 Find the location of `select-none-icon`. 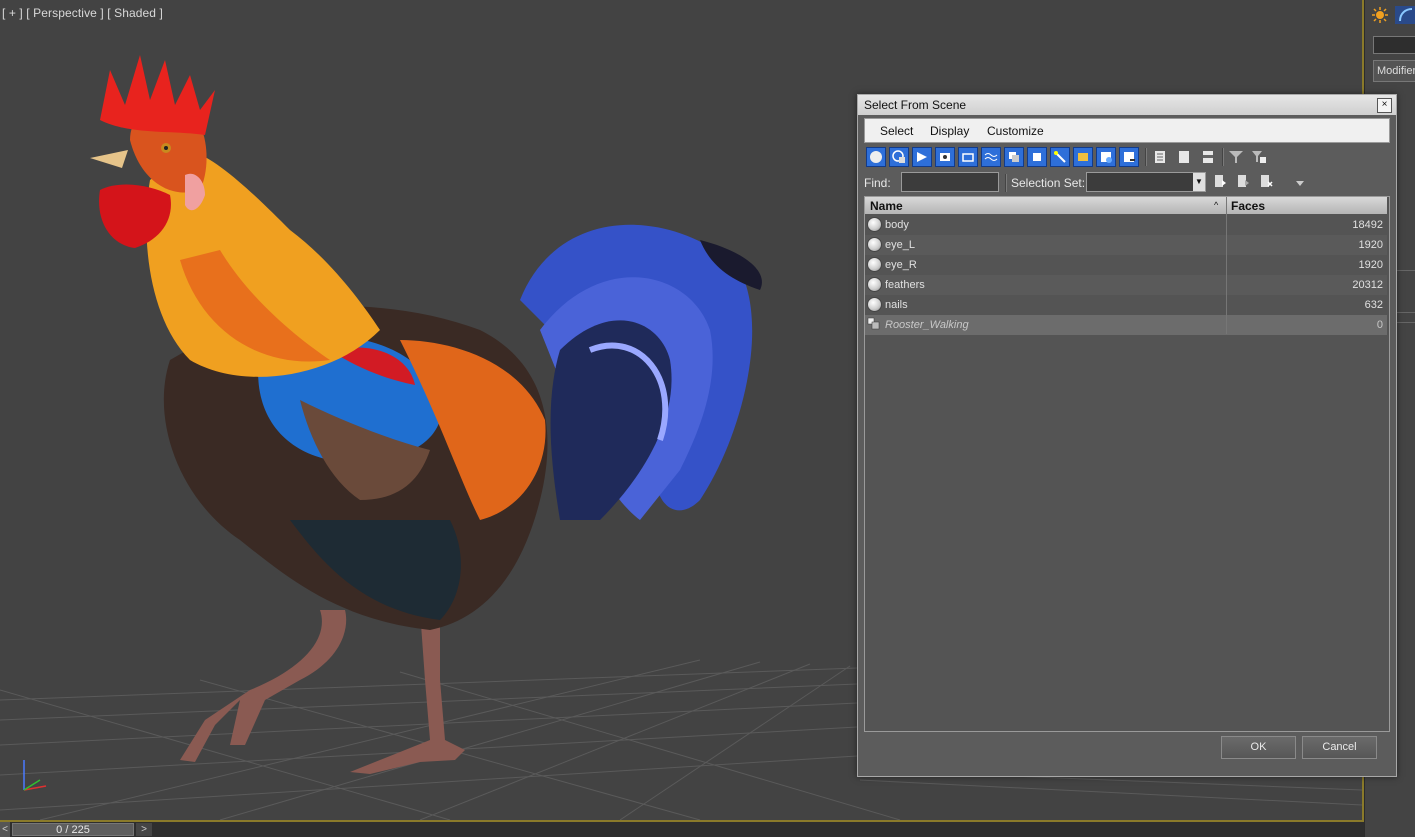

select-none-icon is located at coordinates (1184, 157).